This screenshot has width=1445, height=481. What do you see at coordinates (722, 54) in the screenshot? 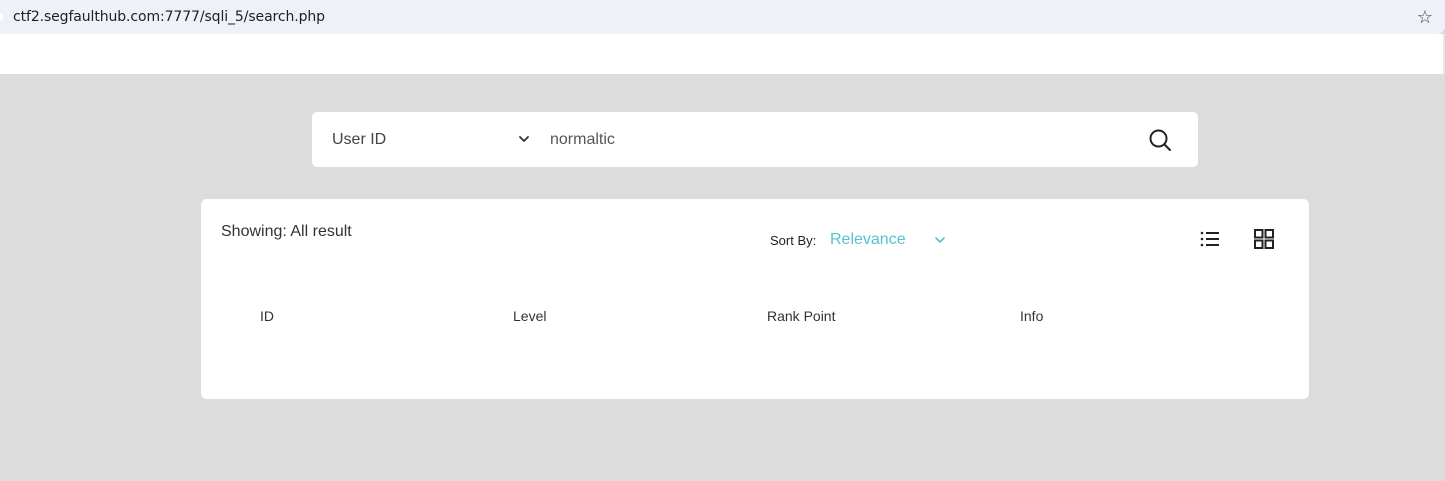
I see `page-header-band` at bounding box center [722, 54].